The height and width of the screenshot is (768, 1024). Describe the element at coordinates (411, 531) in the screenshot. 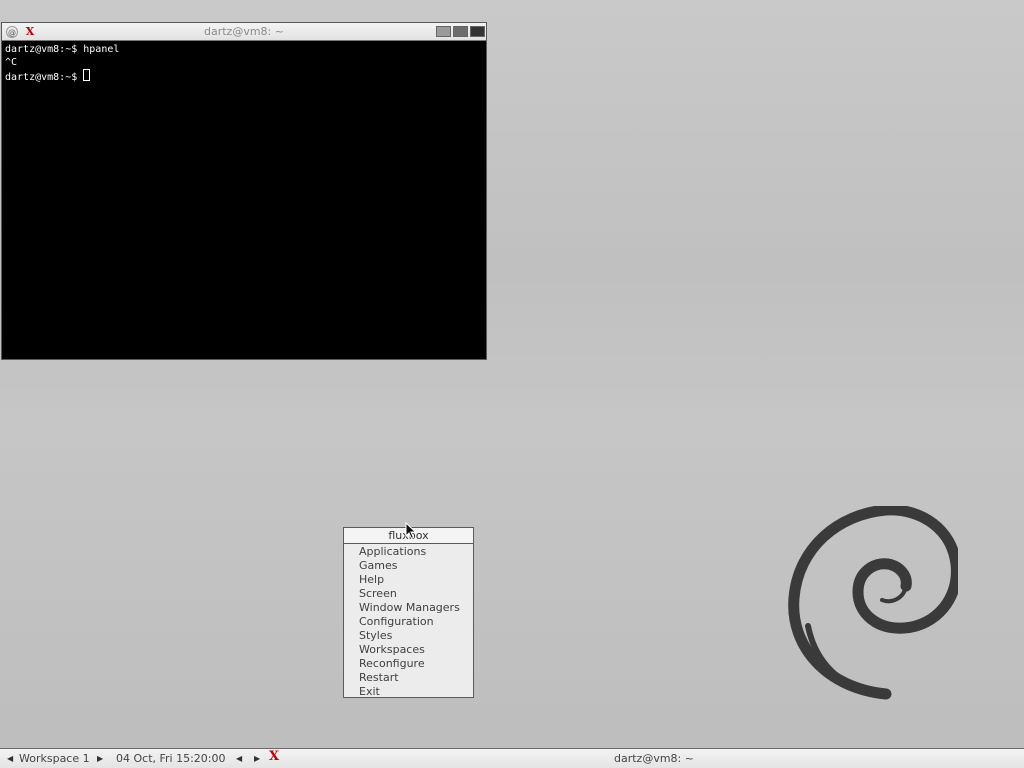

I see `mouse-pointer-icon` at that location.